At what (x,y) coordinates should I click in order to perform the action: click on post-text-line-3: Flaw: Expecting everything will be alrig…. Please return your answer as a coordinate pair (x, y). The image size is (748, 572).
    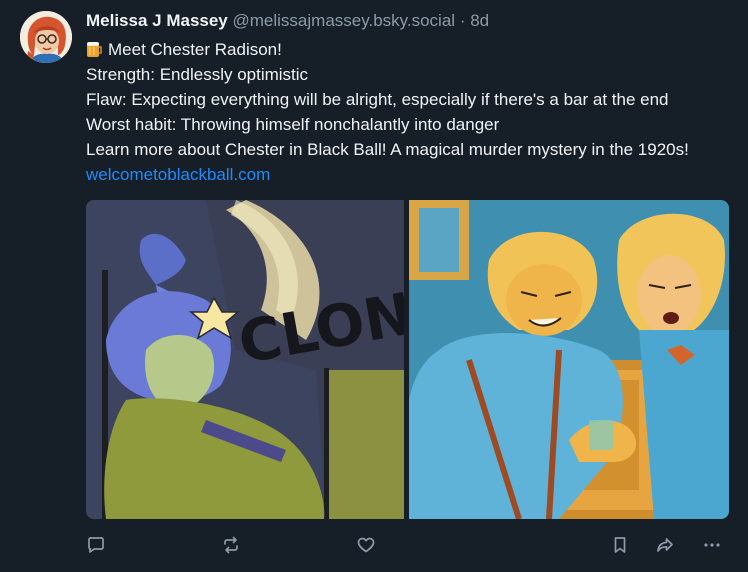
    Looking at the image, I should click on (377, 99).